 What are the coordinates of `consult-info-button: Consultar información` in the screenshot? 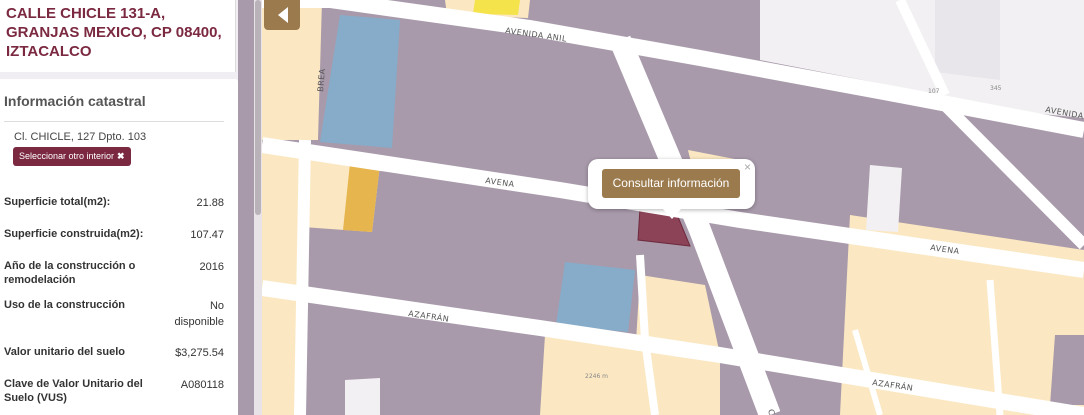 It's located at (671, 183).